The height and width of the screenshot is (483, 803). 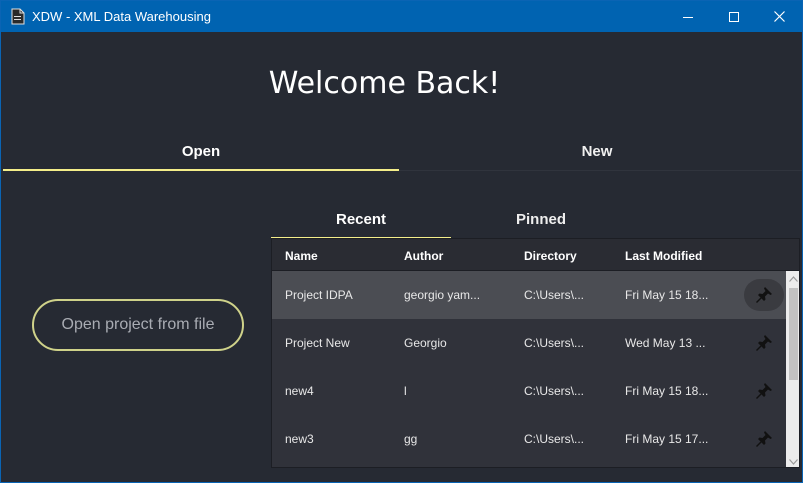 What do you see at coordinates (541, 221) in the screenshot?
I see `tab-pinned: Pinned` at bounding box center [541, 221].